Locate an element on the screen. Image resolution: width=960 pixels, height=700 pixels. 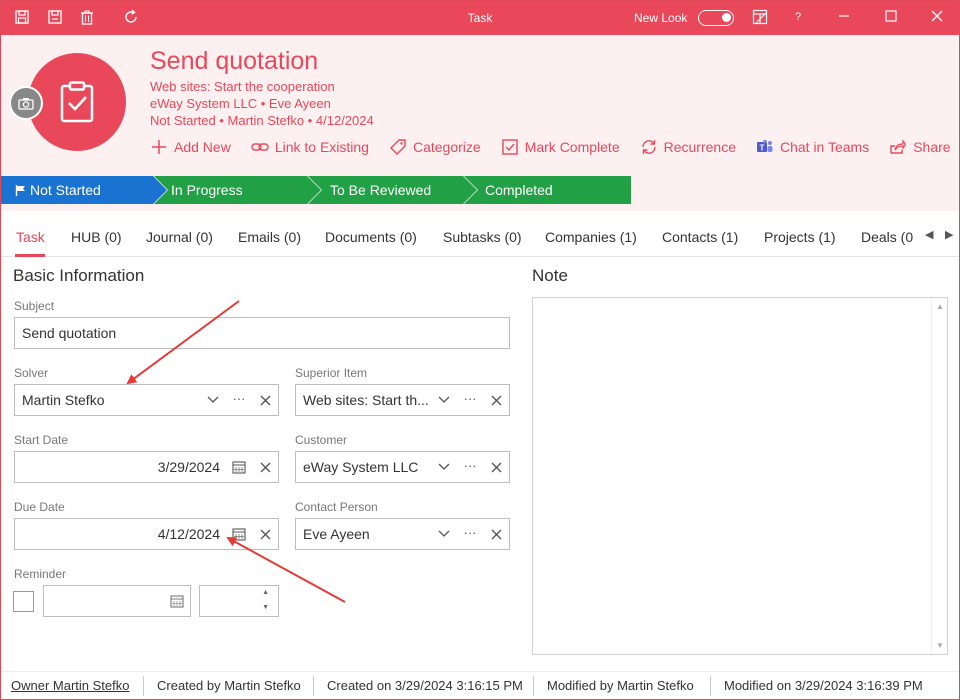
created-by-text: Created by Martin Stefko is located at coordinates (229, 685).